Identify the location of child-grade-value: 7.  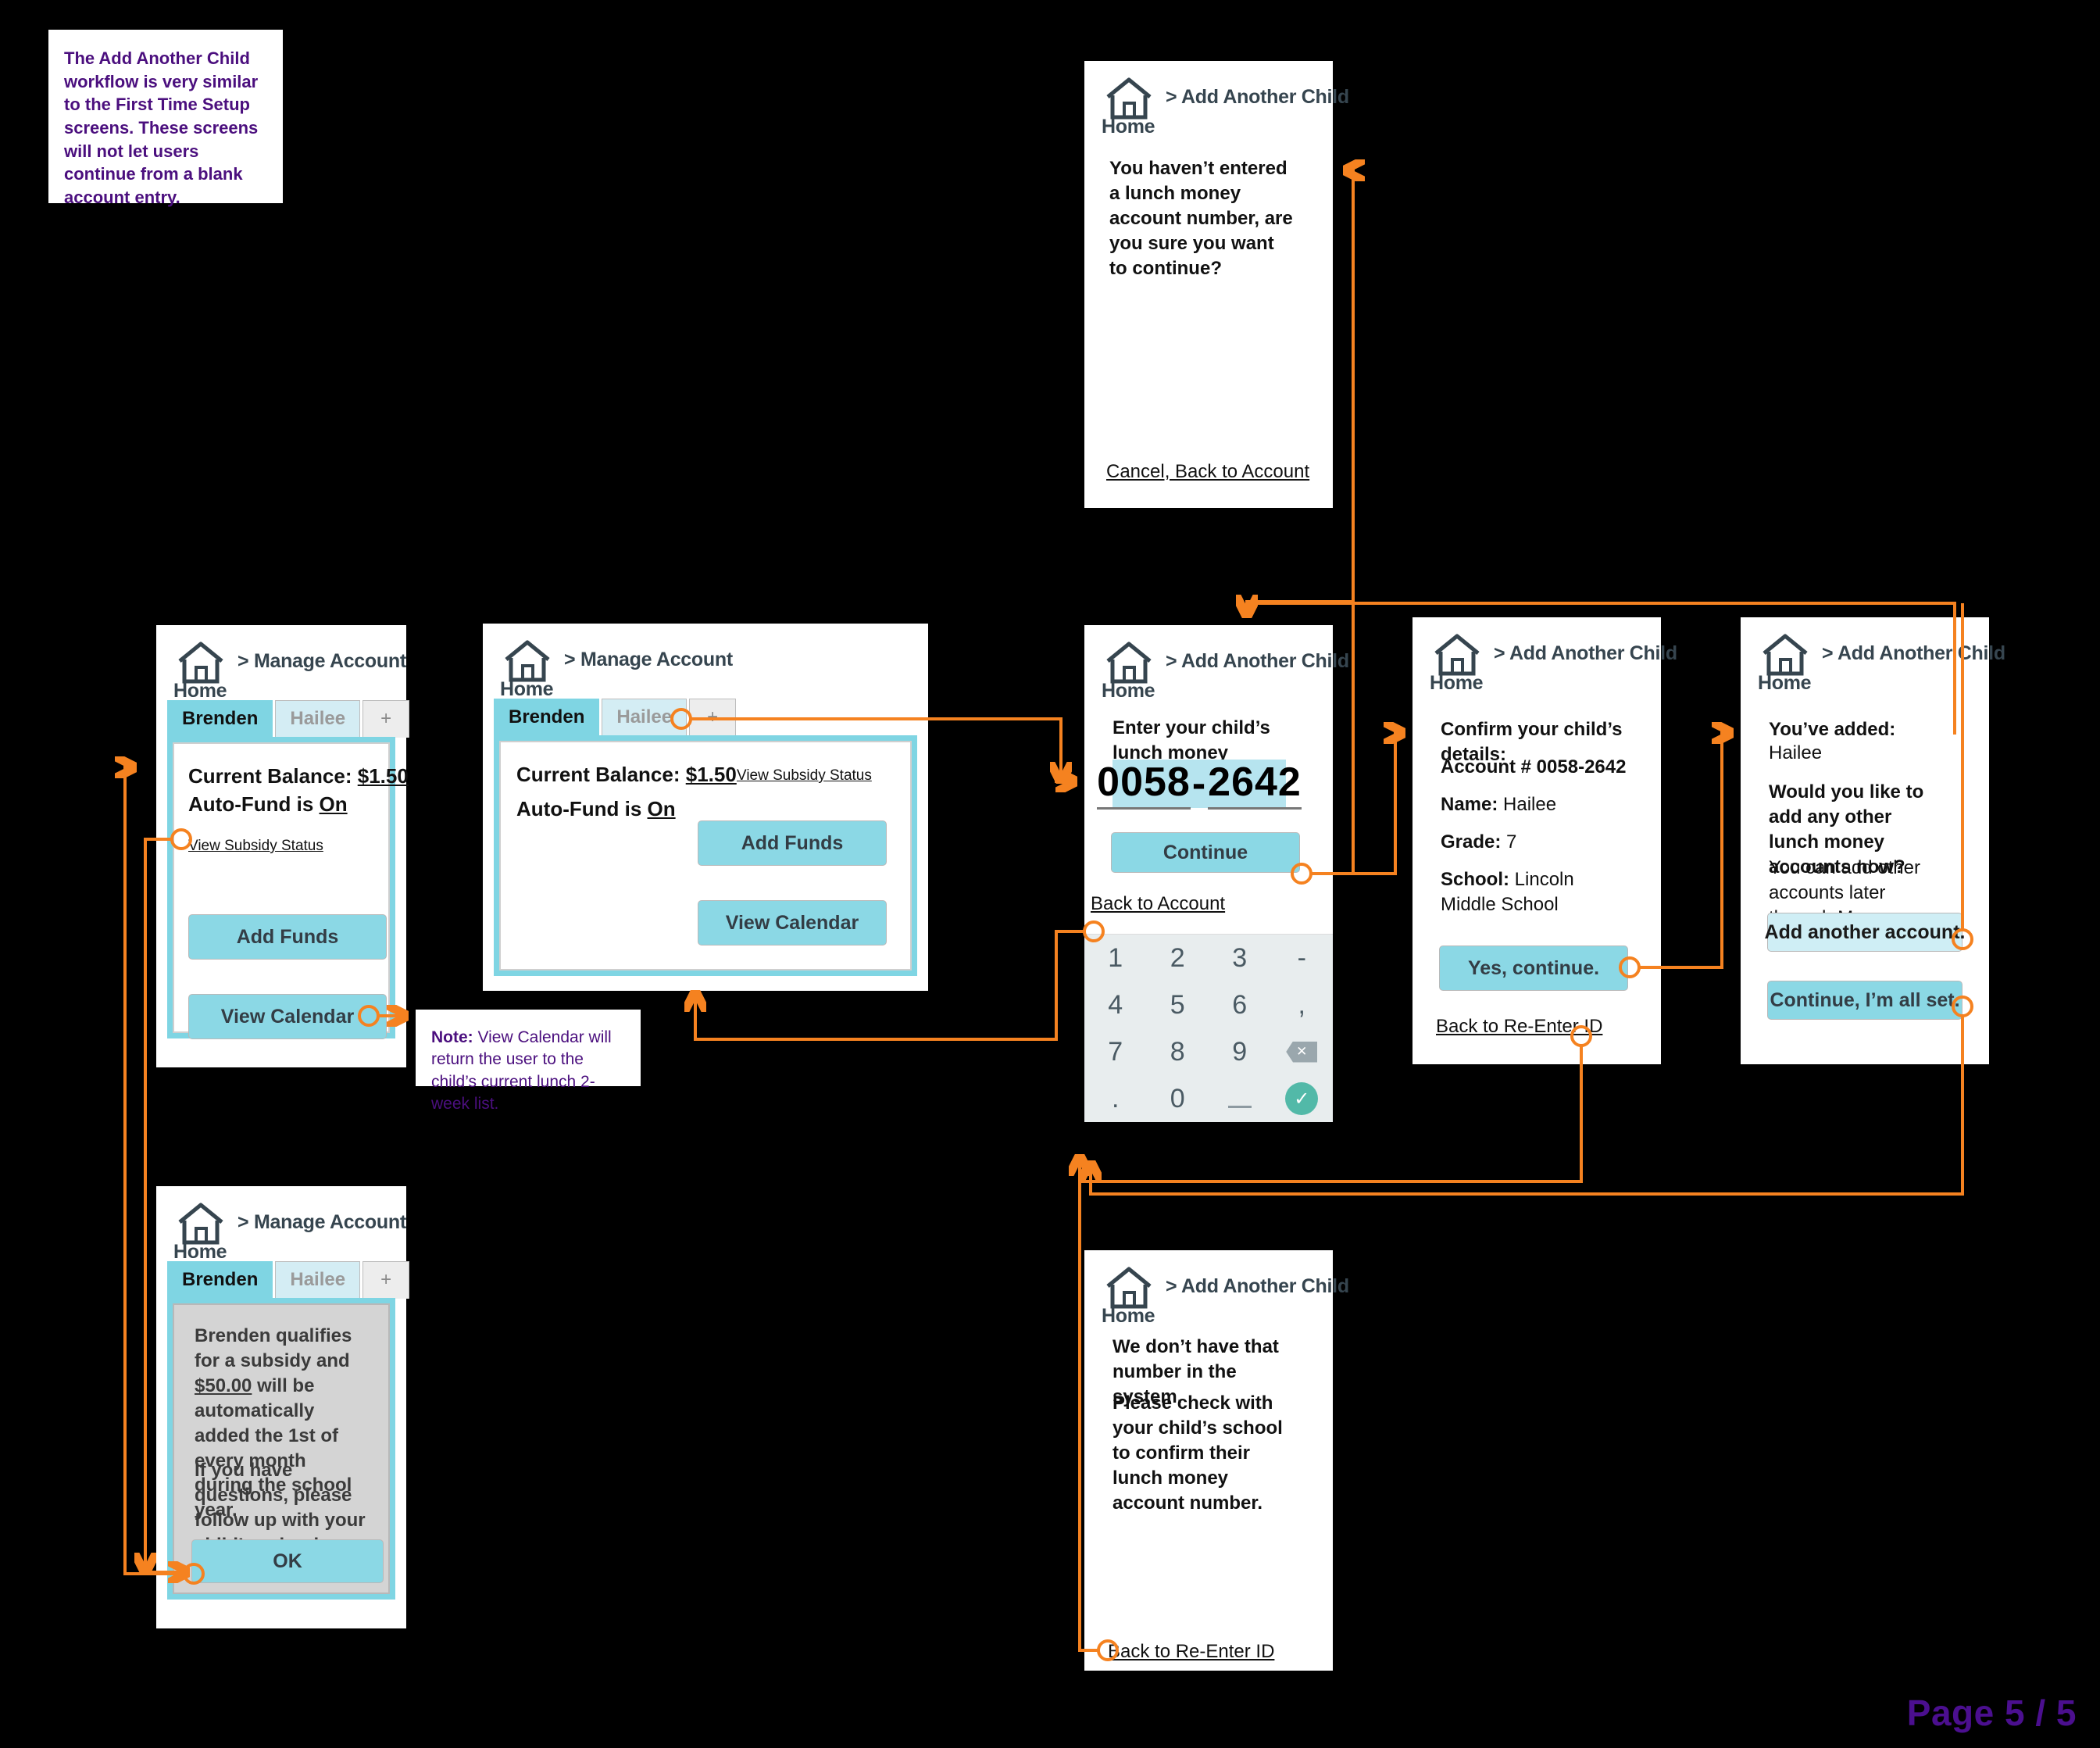
(1509, 842).